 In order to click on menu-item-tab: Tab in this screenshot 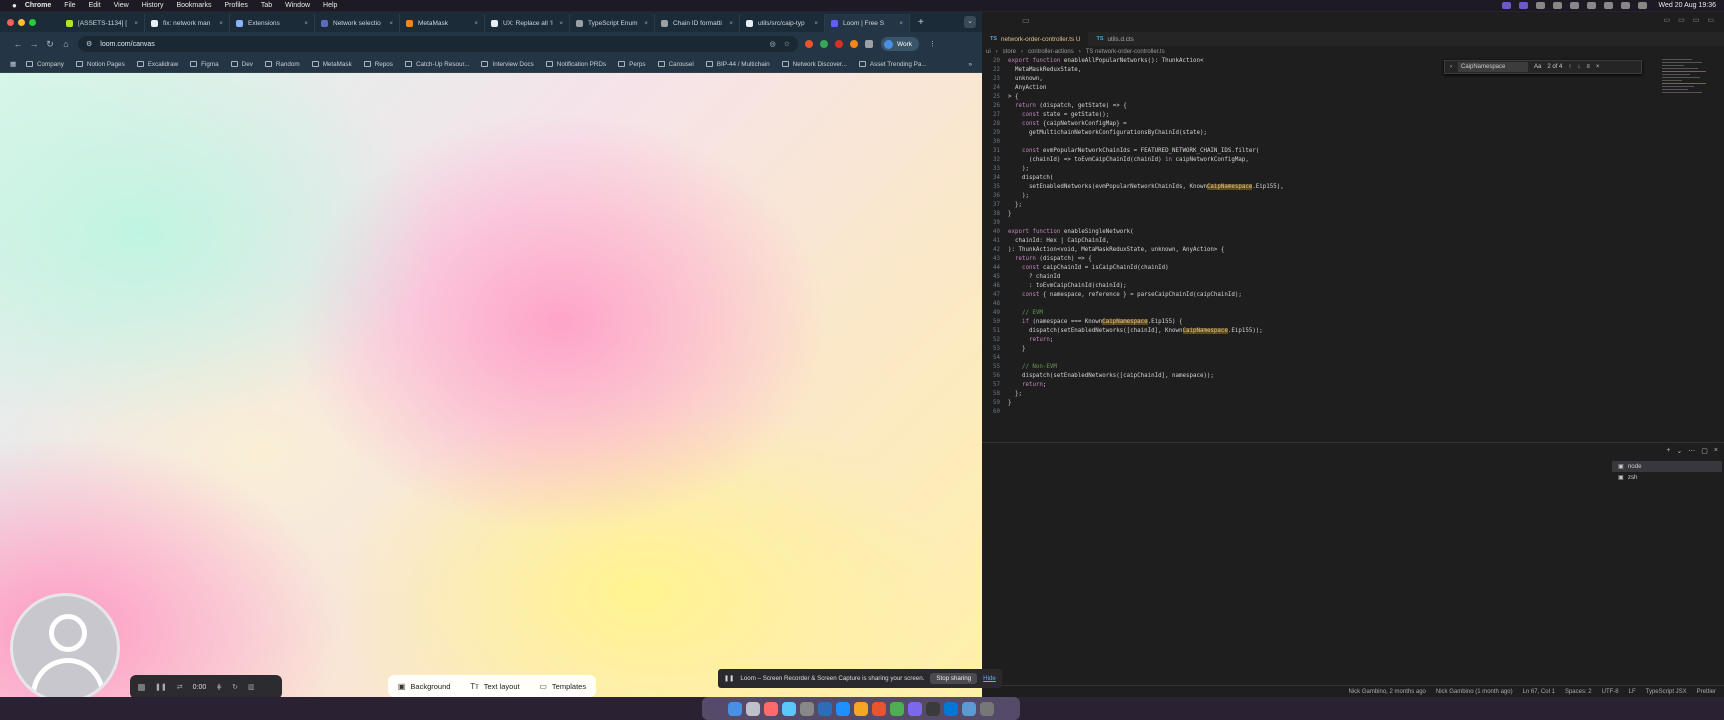, I will do `click(266, 5)`.